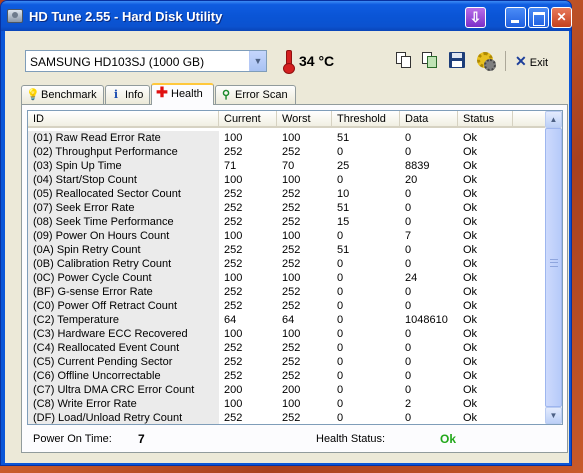  What do you see at coordinates (561, 17) in the screenshot?
I see `close-button: ✕` at bounding box center [561, 17].